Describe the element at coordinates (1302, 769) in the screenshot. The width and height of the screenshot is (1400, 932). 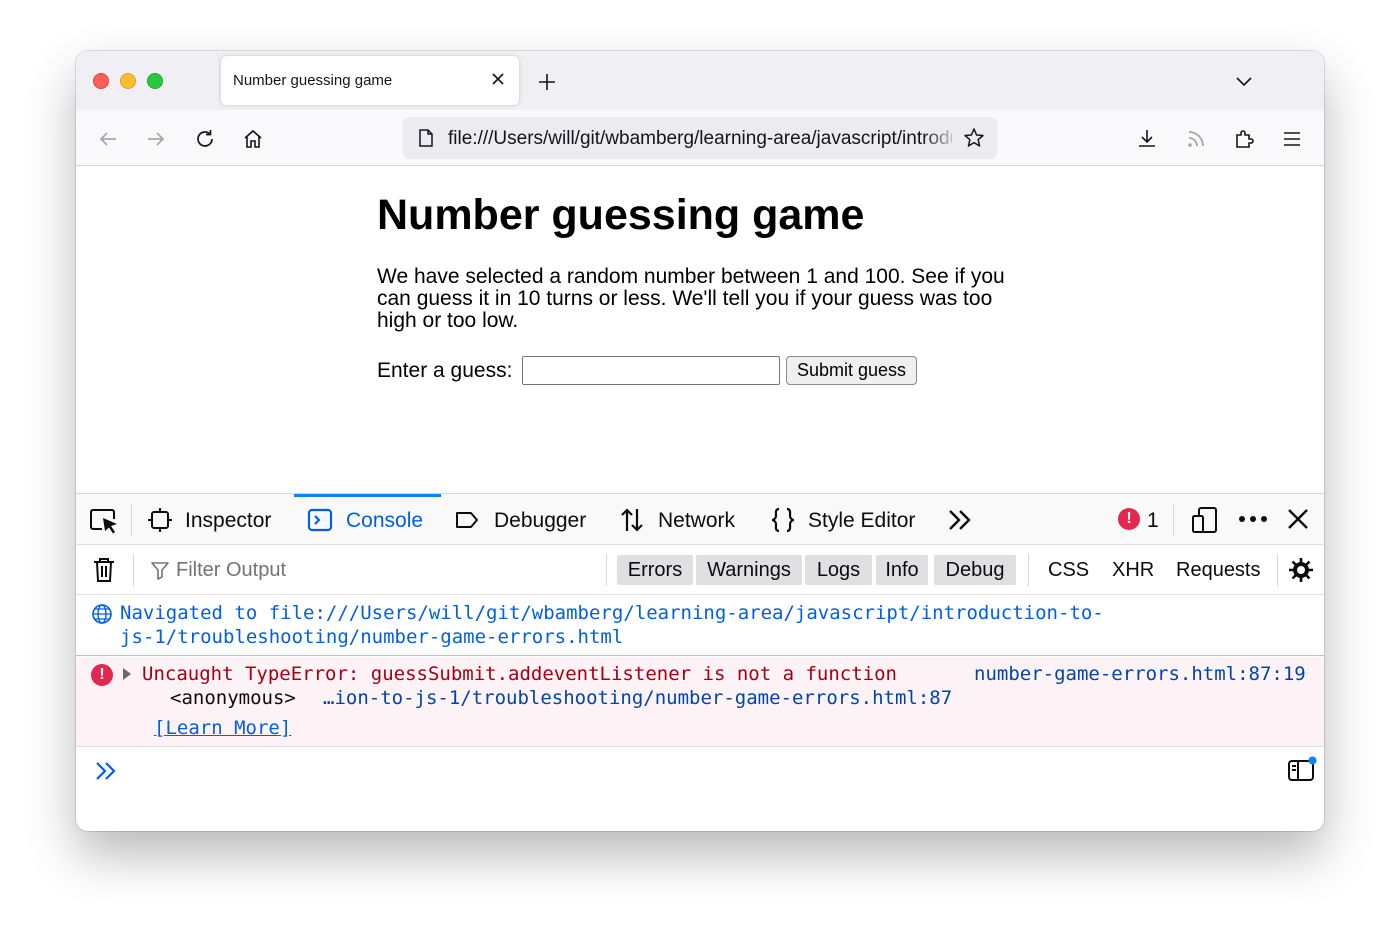
I see `sidebar-toggle-icon` at that location.